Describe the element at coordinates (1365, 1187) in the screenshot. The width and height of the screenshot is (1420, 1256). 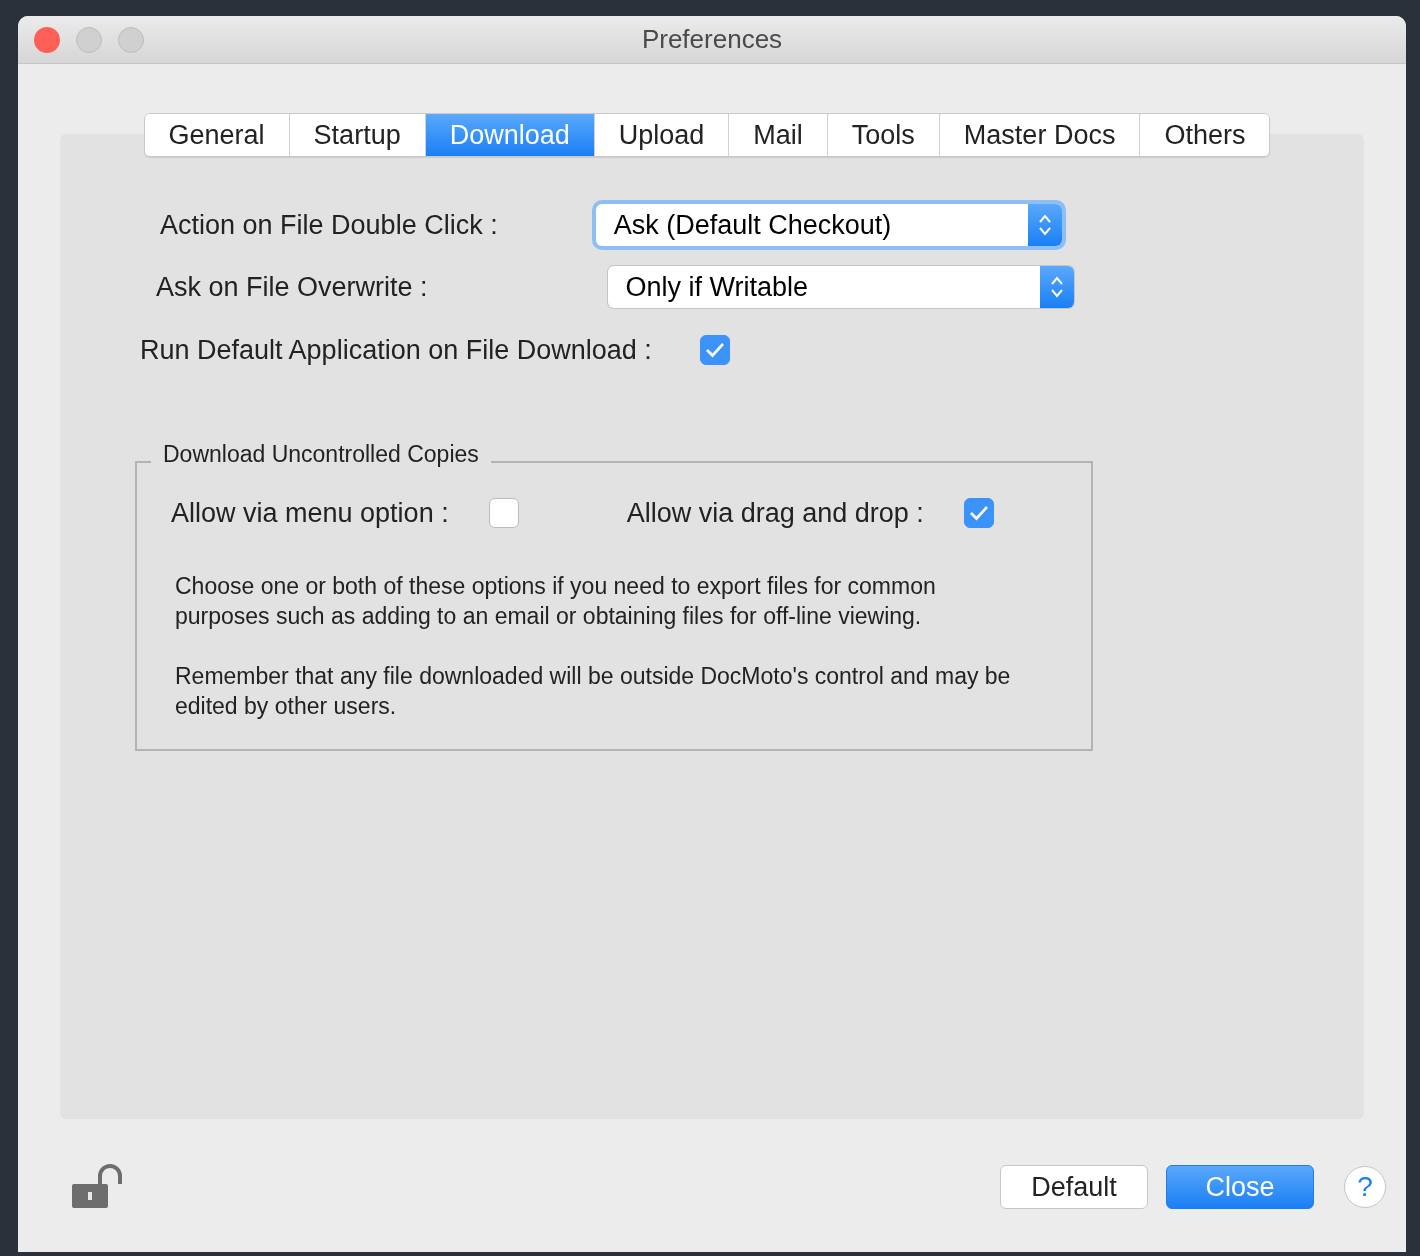
I see `help-button: ?` at that location.